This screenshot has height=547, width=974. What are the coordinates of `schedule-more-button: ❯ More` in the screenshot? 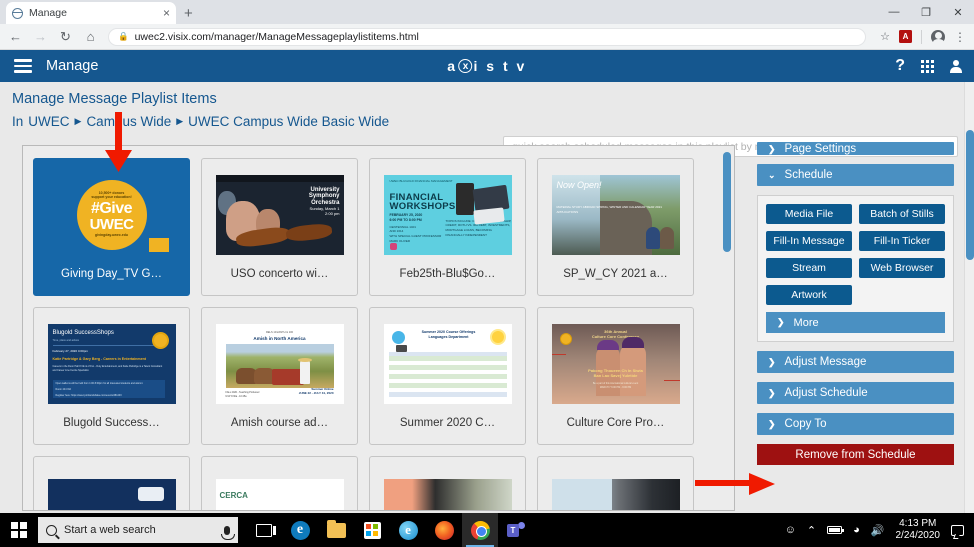 It's located at (855, 322).